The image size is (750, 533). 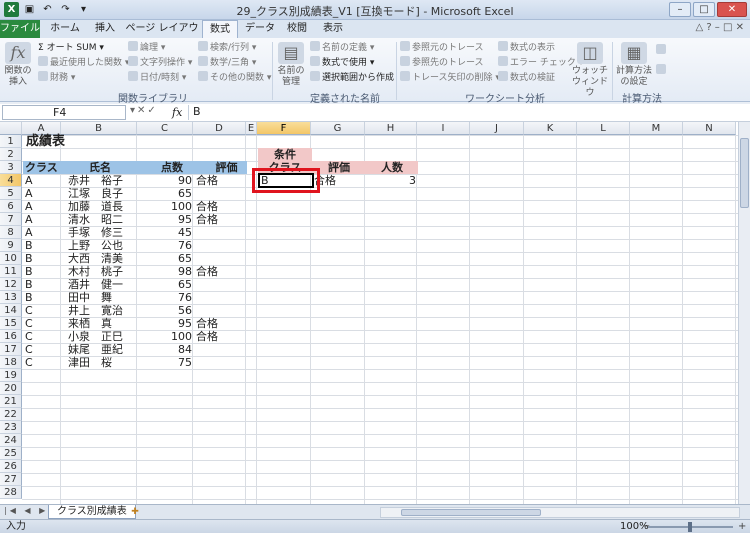 I want to click on autosum-button: Σ オート SUM ▾, so click(x=71, y=48).